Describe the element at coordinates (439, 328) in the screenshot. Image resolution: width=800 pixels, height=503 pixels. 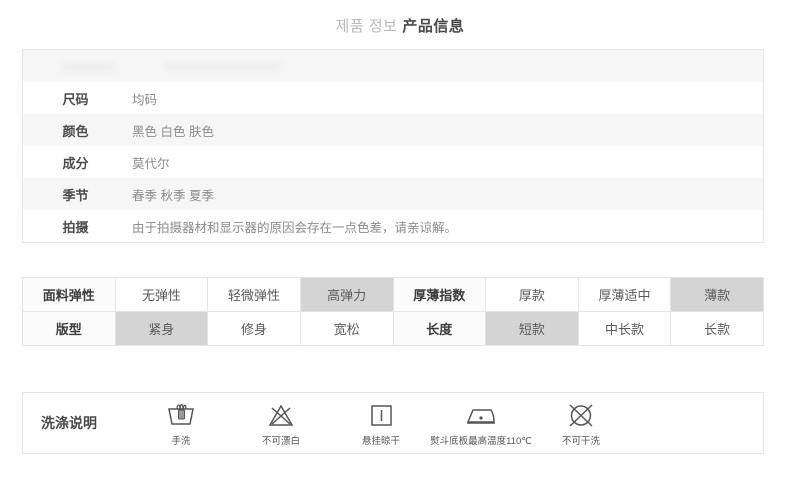
I see `spec-header-length: 长度` at that location.